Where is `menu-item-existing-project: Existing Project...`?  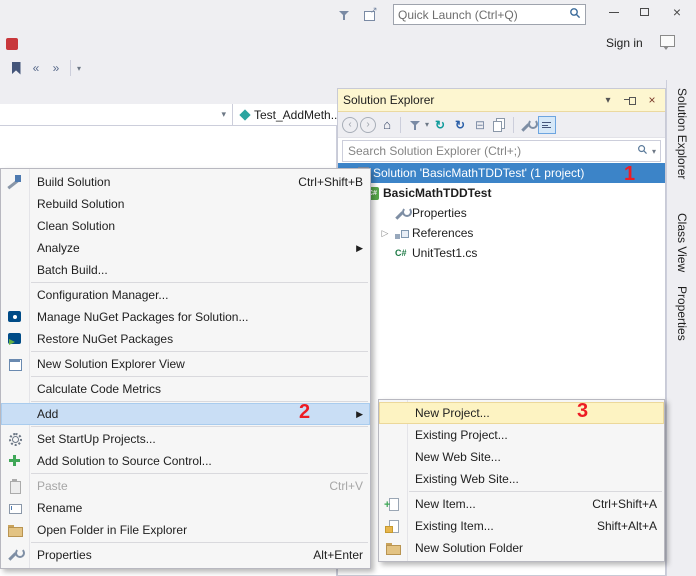
menu-item-existing-project: Existing Project... is located at coordinates (521, 435).